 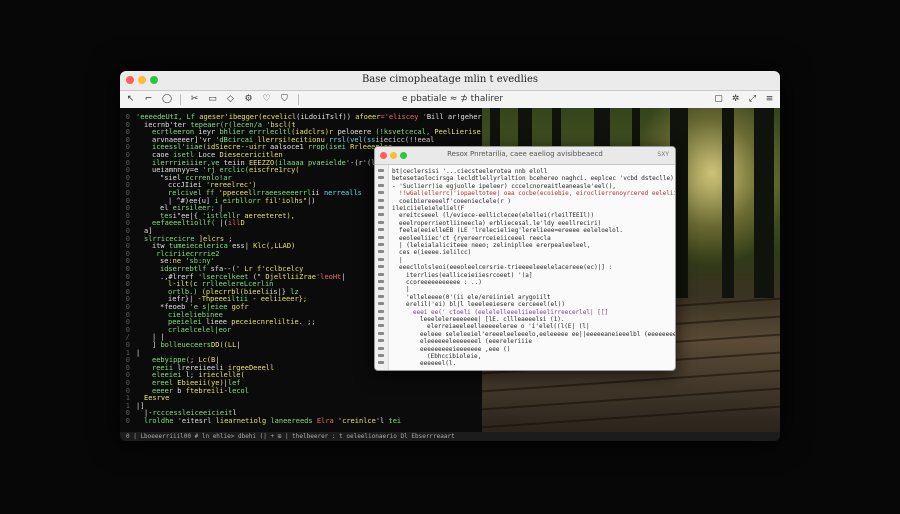 What do you see at coordinates (663, 154) in the screenshot?
I see `floating-window-label: SXY` at bounding box center [663, 154].